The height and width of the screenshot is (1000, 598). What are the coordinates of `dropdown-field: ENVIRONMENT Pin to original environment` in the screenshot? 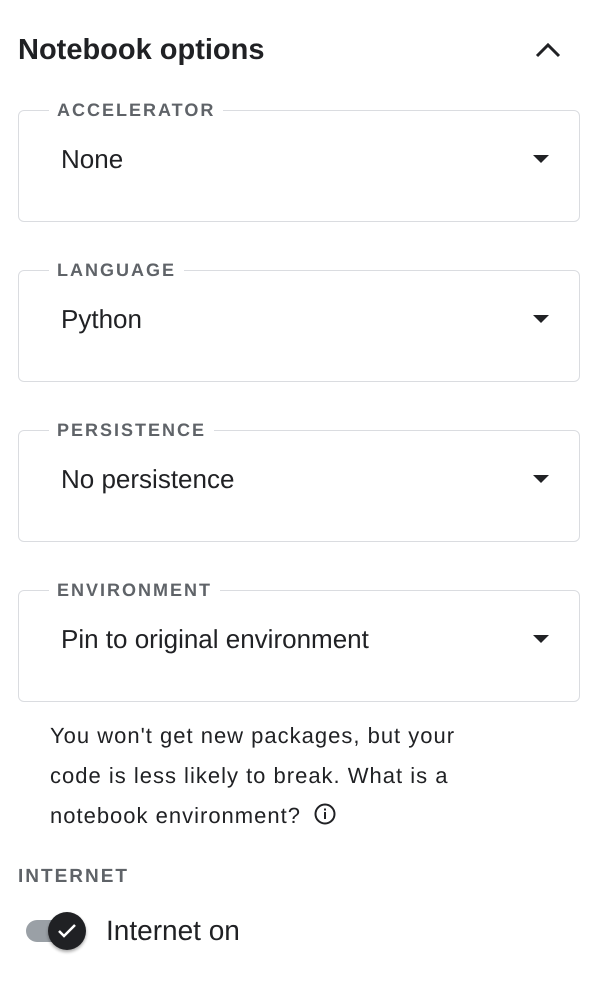 It's located at (299, 641).